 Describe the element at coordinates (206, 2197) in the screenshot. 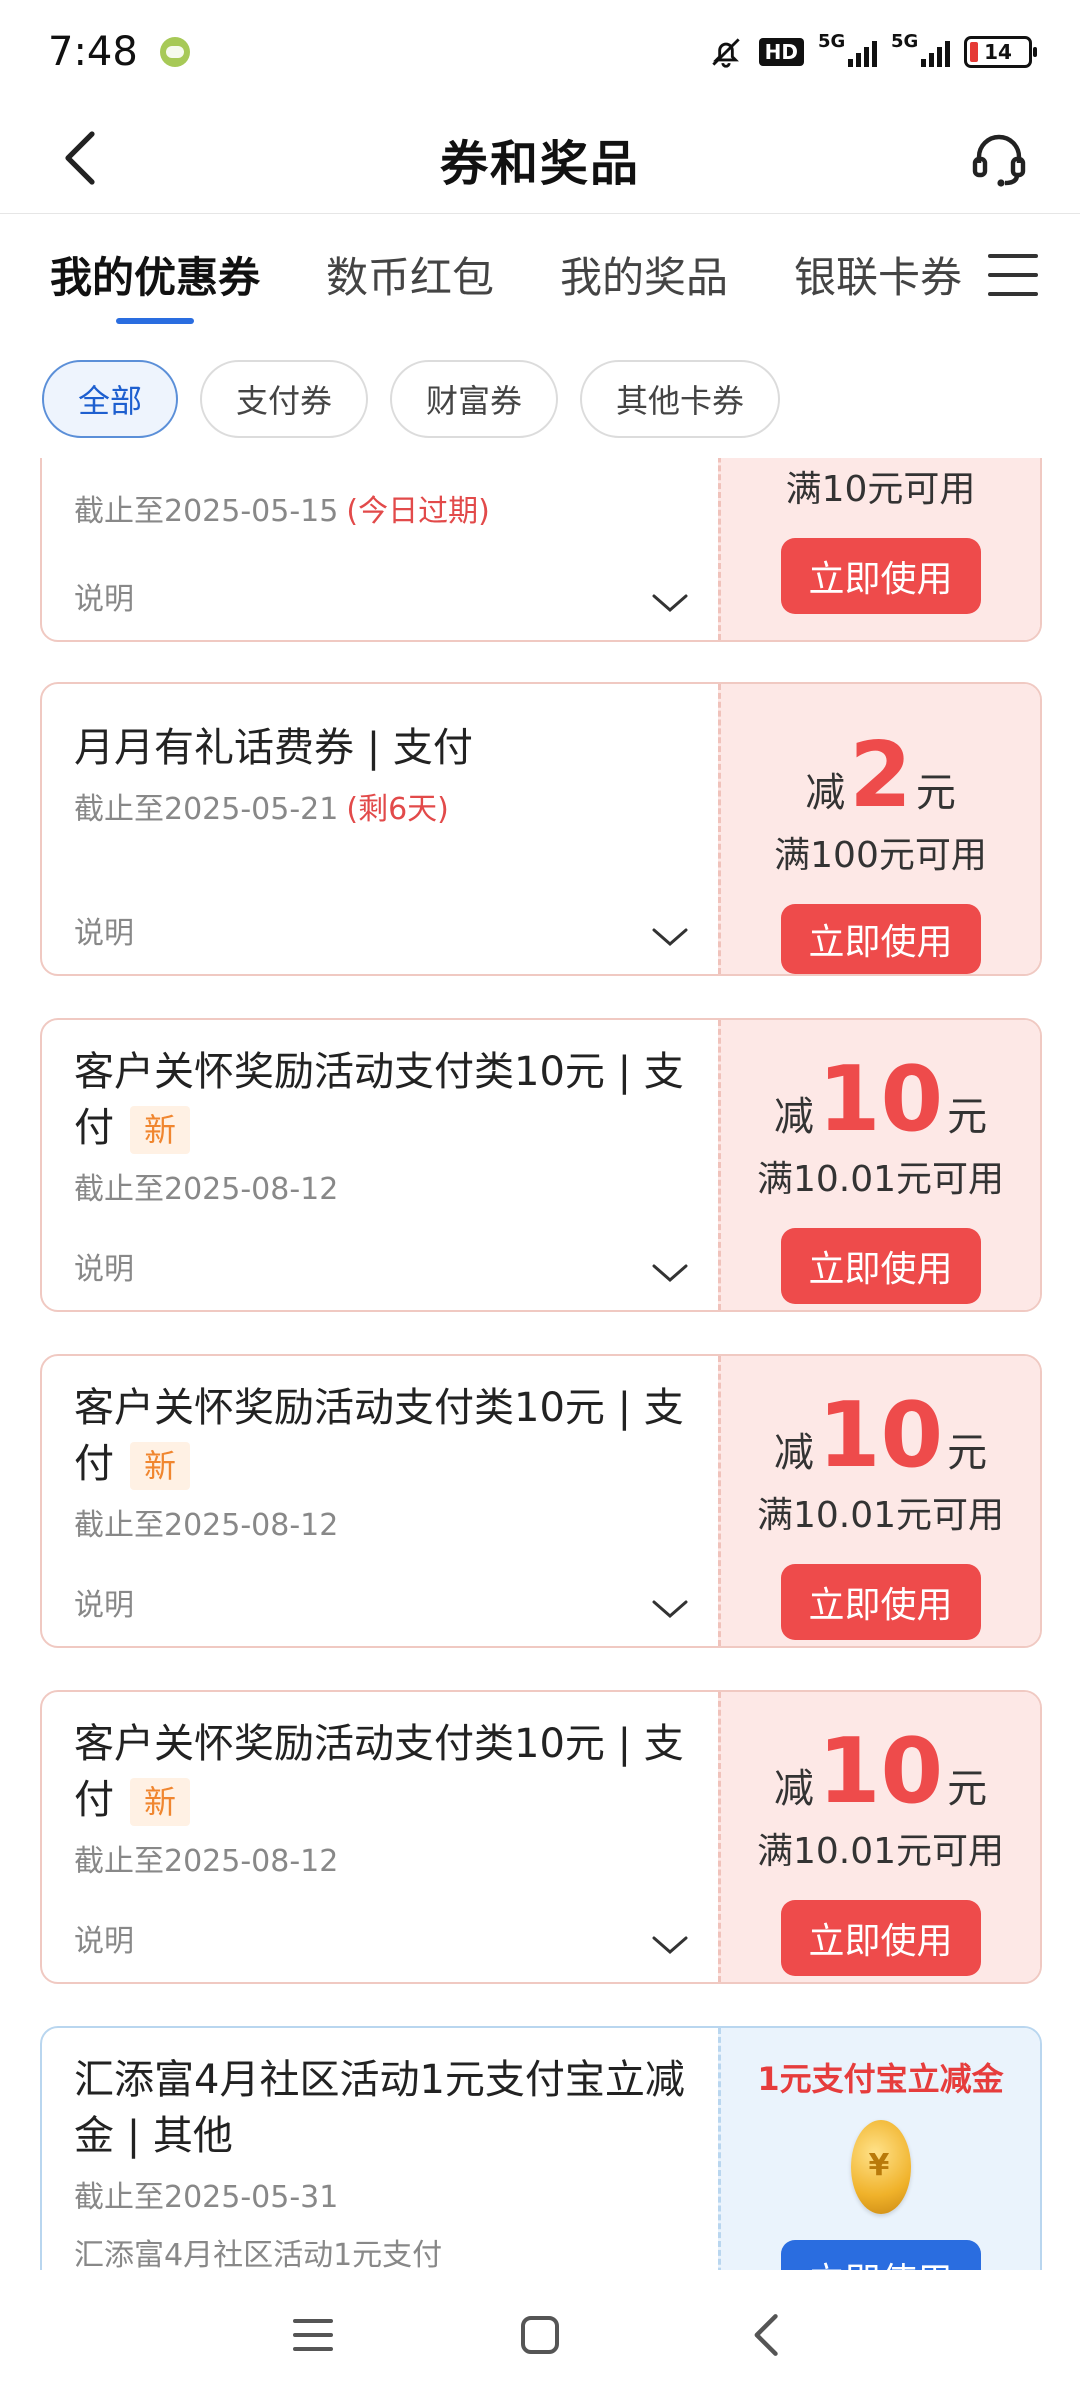

I see `coupon-date: 截止至2025-05-31` at that location.